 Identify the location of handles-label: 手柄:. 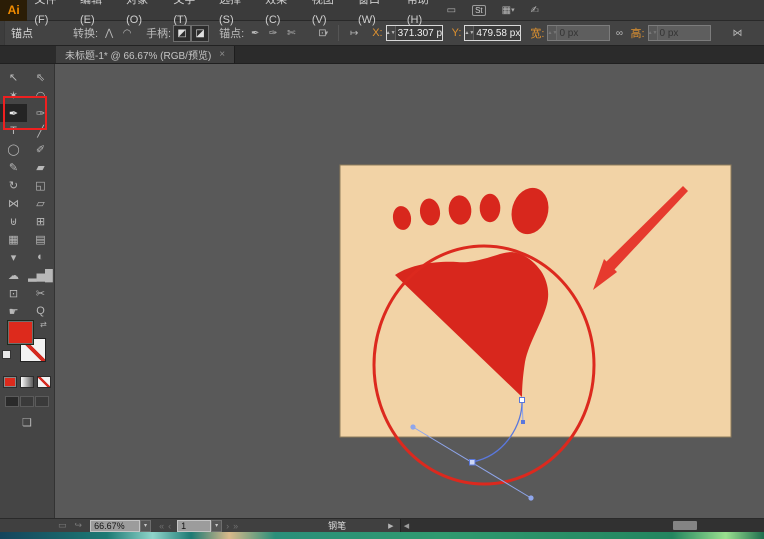
(159, 34).